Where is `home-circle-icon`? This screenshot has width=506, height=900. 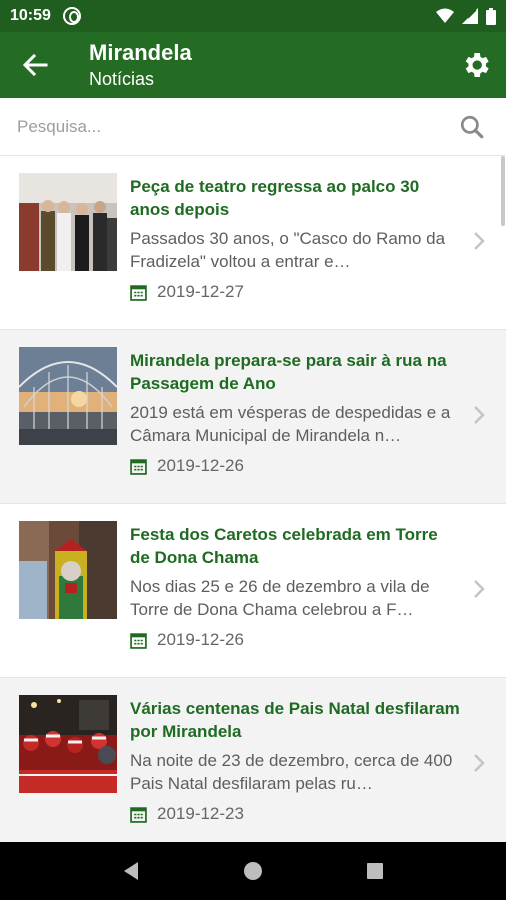 home-circle-icon is located at coordinates (253, 871).